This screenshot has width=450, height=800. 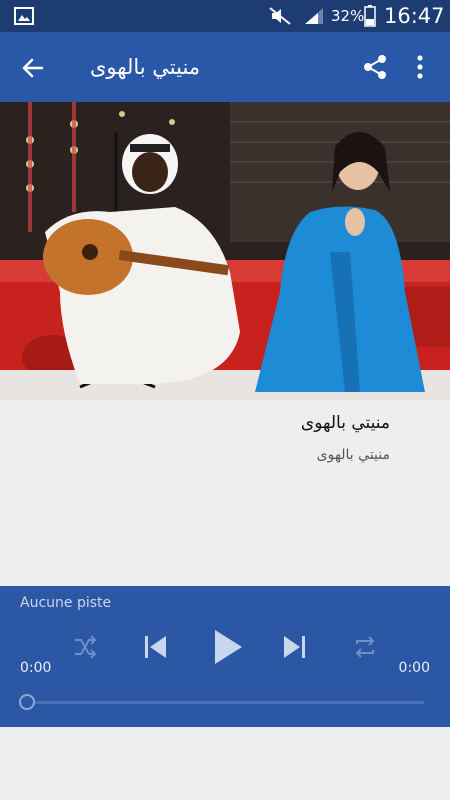 I want to click on play-button, so click(x=228, y=649).